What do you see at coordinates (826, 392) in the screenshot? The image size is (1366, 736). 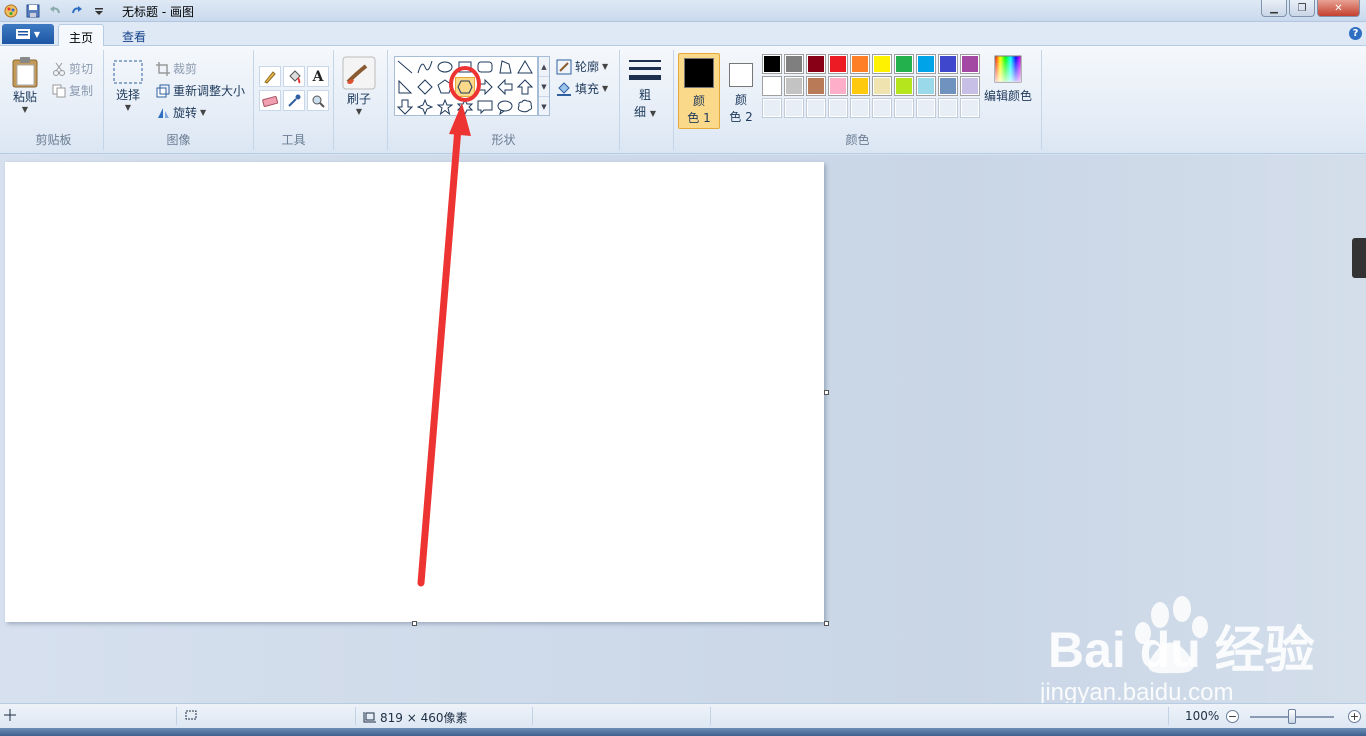 I see `resize-handle-right` at bounding box center [826, 392].